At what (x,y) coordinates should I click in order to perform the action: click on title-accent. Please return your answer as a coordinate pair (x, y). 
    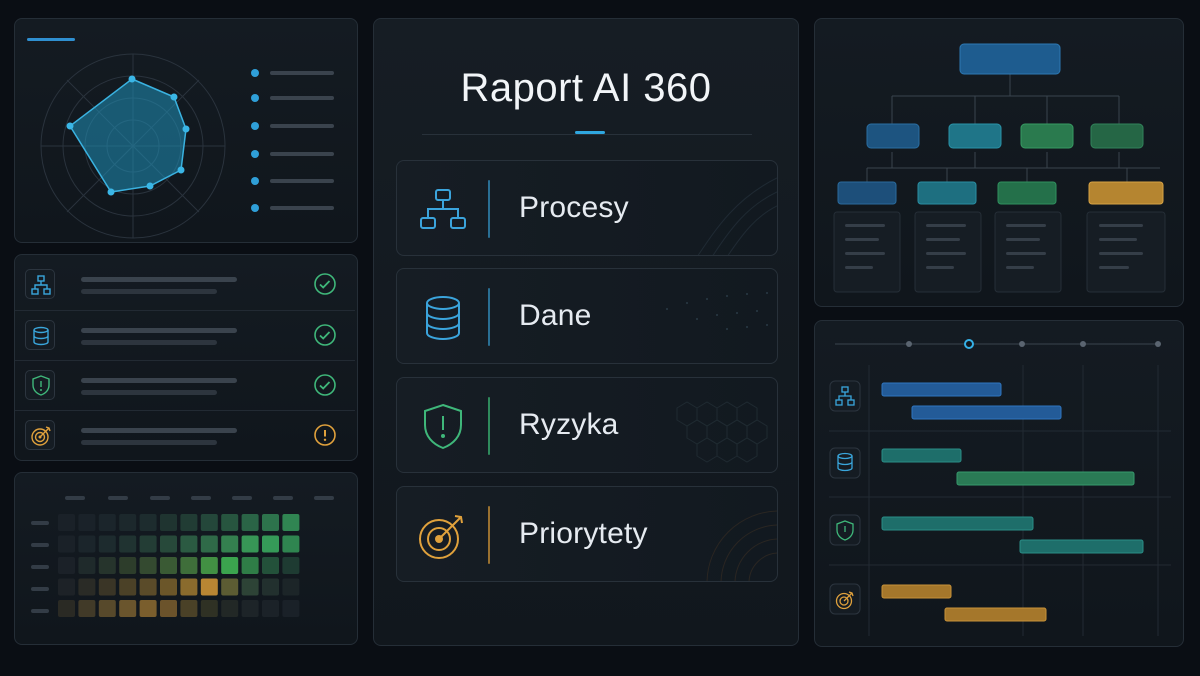
    Looking at the image, I should click on (590, 132).